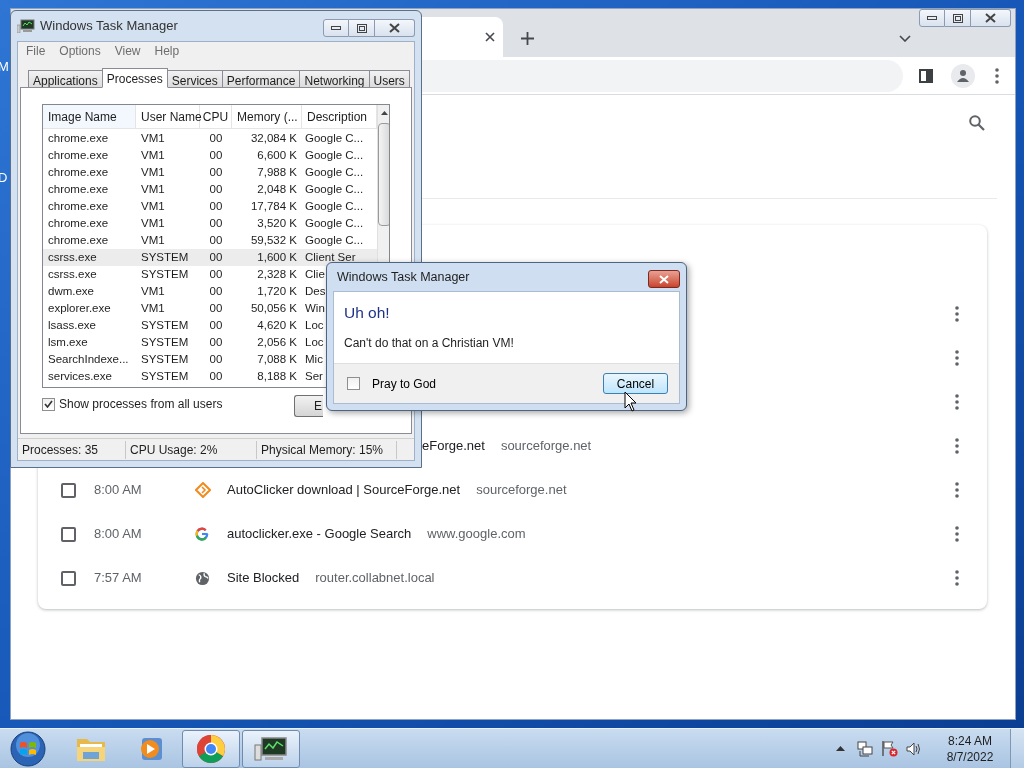  Describe the element at coordinates (314, 325) in the screenshot. I see `table-cell-text: Loc` at that location.